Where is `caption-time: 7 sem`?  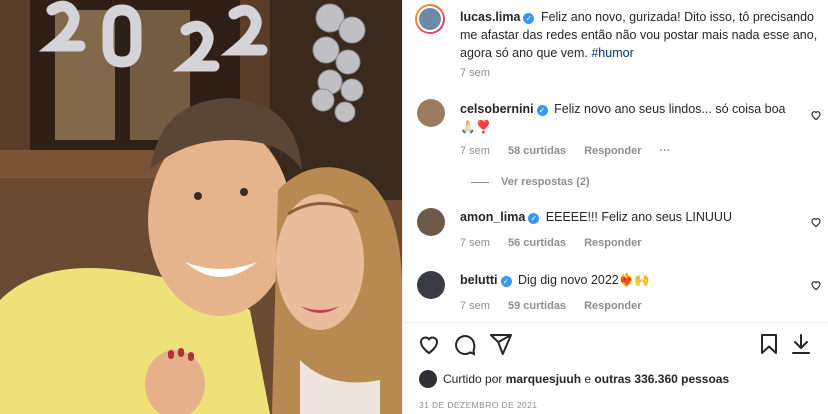
caption-time: 7 sem is located at coordinates (475, 73).